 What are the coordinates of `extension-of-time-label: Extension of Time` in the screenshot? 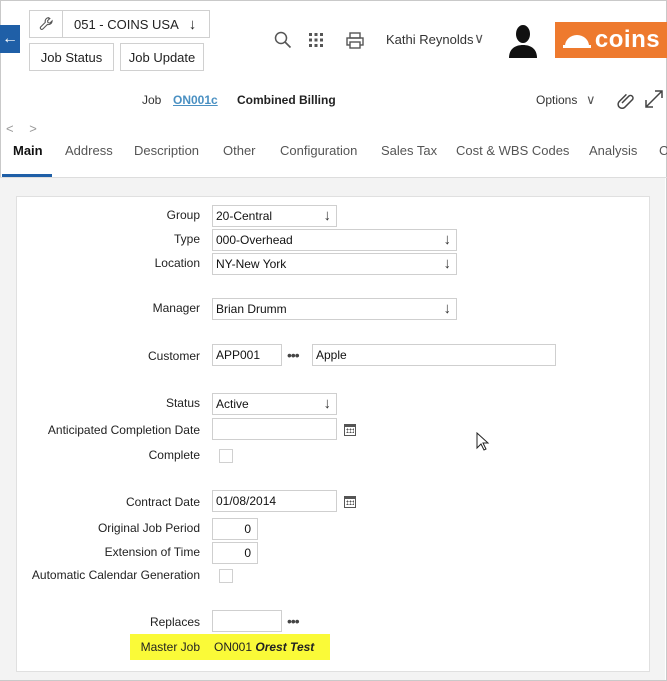 It's located at (152, 552).